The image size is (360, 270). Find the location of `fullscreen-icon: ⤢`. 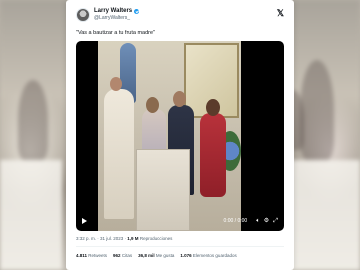

fullscreen-icon: ⤢ is located at coordinates (275, 221).